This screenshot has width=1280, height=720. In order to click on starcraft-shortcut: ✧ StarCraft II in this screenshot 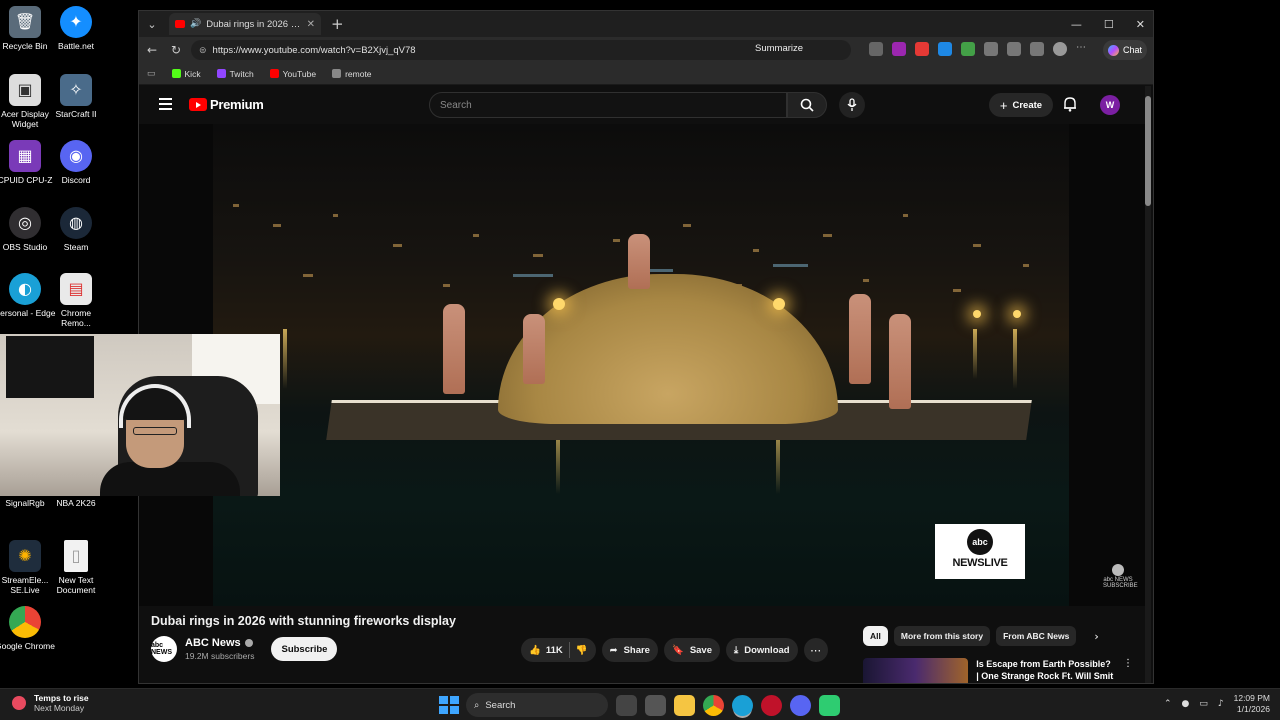, I will do `click(76, 96)`.